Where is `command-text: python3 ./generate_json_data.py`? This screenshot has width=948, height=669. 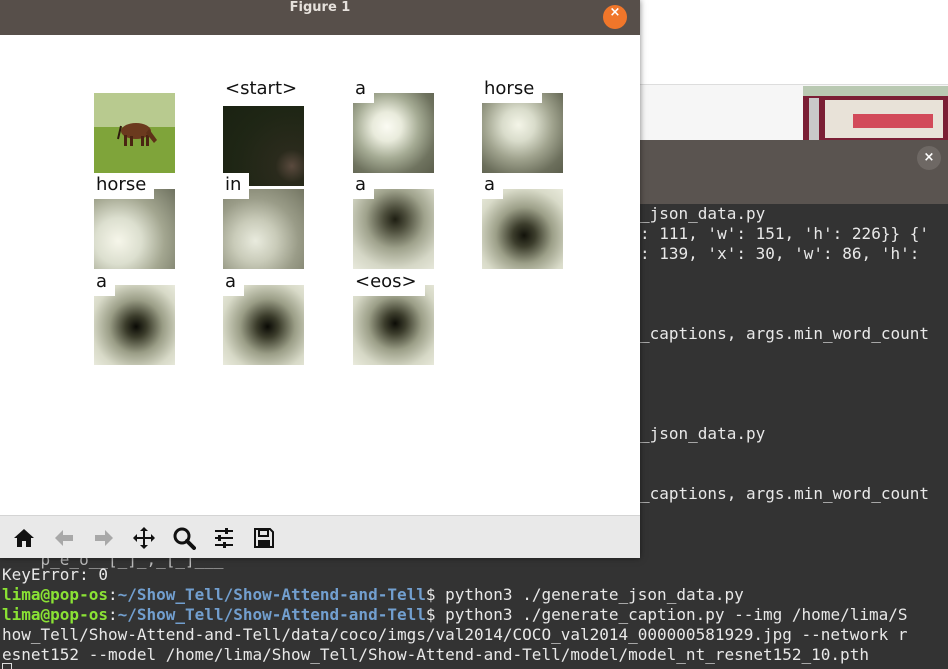 command-text: python3 ./generate_json_data.py is located at coordinates (589, 594).